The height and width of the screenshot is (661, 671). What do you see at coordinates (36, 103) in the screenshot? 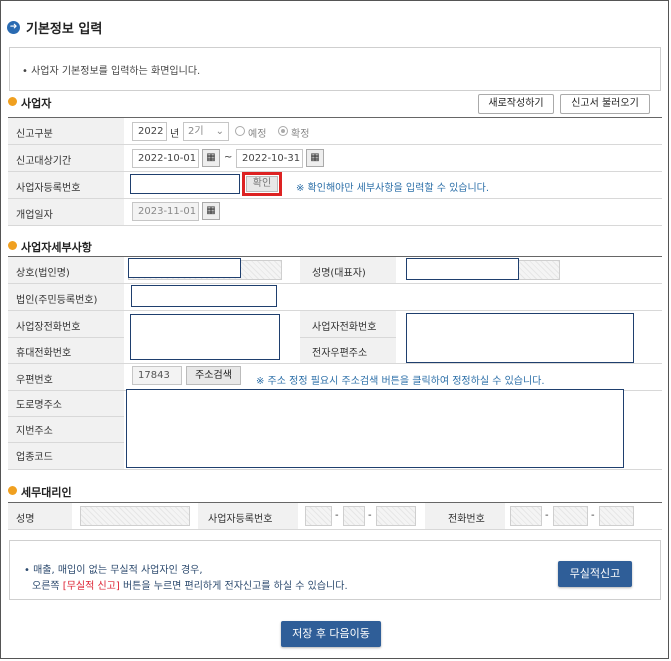
I see `section-title-business: 사업자` at bounding box center [36, 103].